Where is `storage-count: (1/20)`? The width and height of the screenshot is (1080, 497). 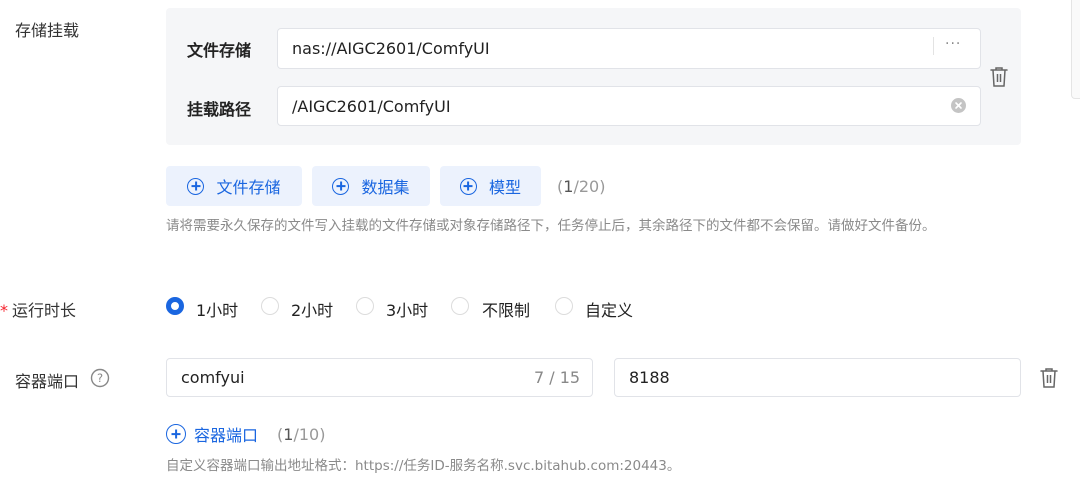 storage-count: (1/20) is located at coordinates (581, 186).